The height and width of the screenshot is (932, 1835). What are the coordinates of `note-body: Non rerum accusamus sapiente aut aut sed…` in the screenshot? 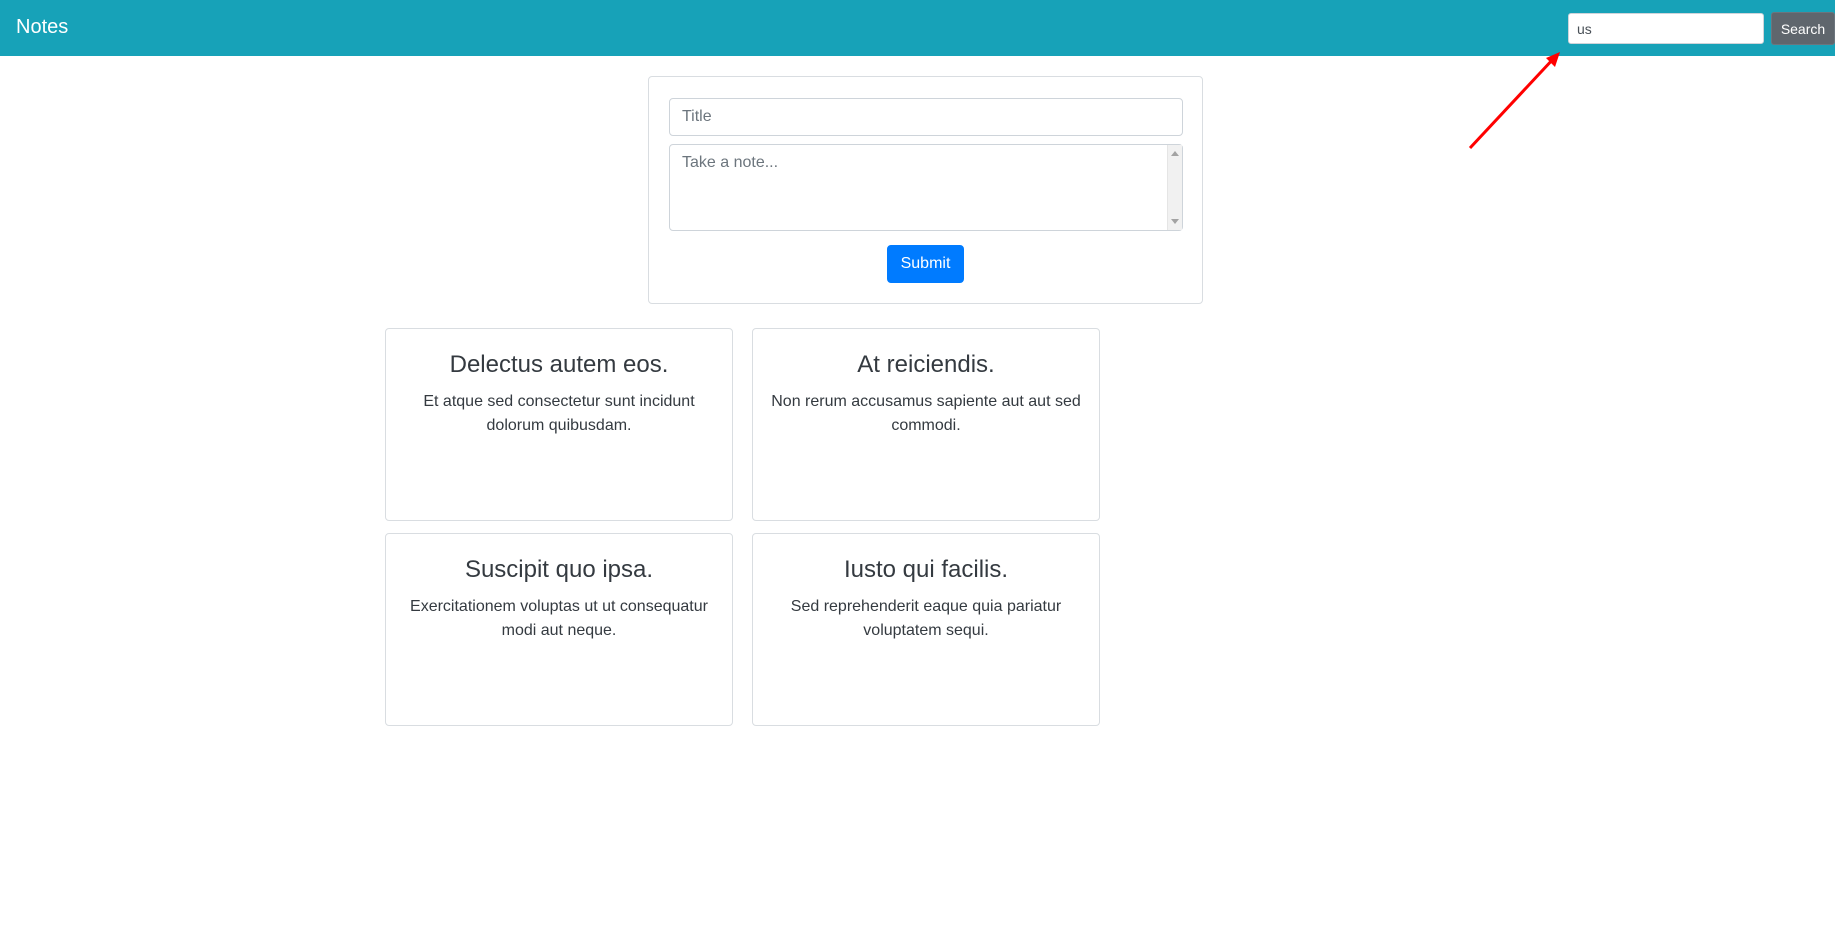 It's located at (926, 413).